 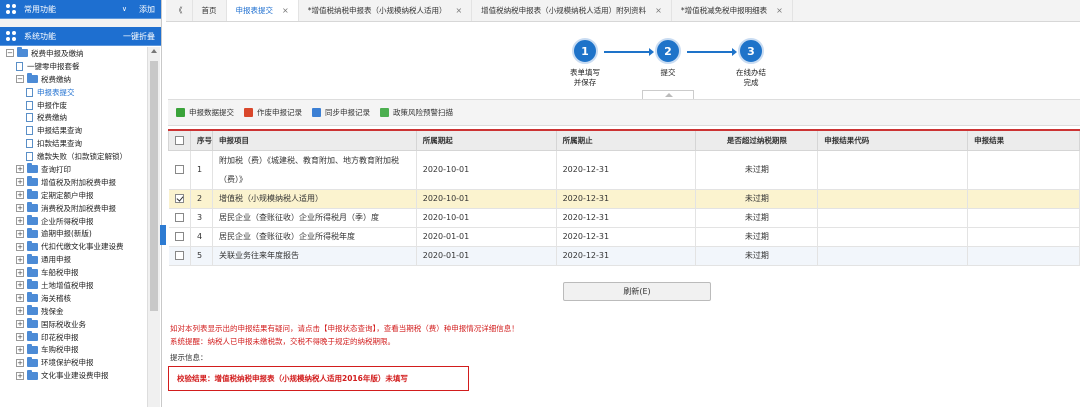 What do you see at coordinates (73, 349) in the screenshot?
I see `tree-item: + 车购税申报` at bounding box center [73, 349].